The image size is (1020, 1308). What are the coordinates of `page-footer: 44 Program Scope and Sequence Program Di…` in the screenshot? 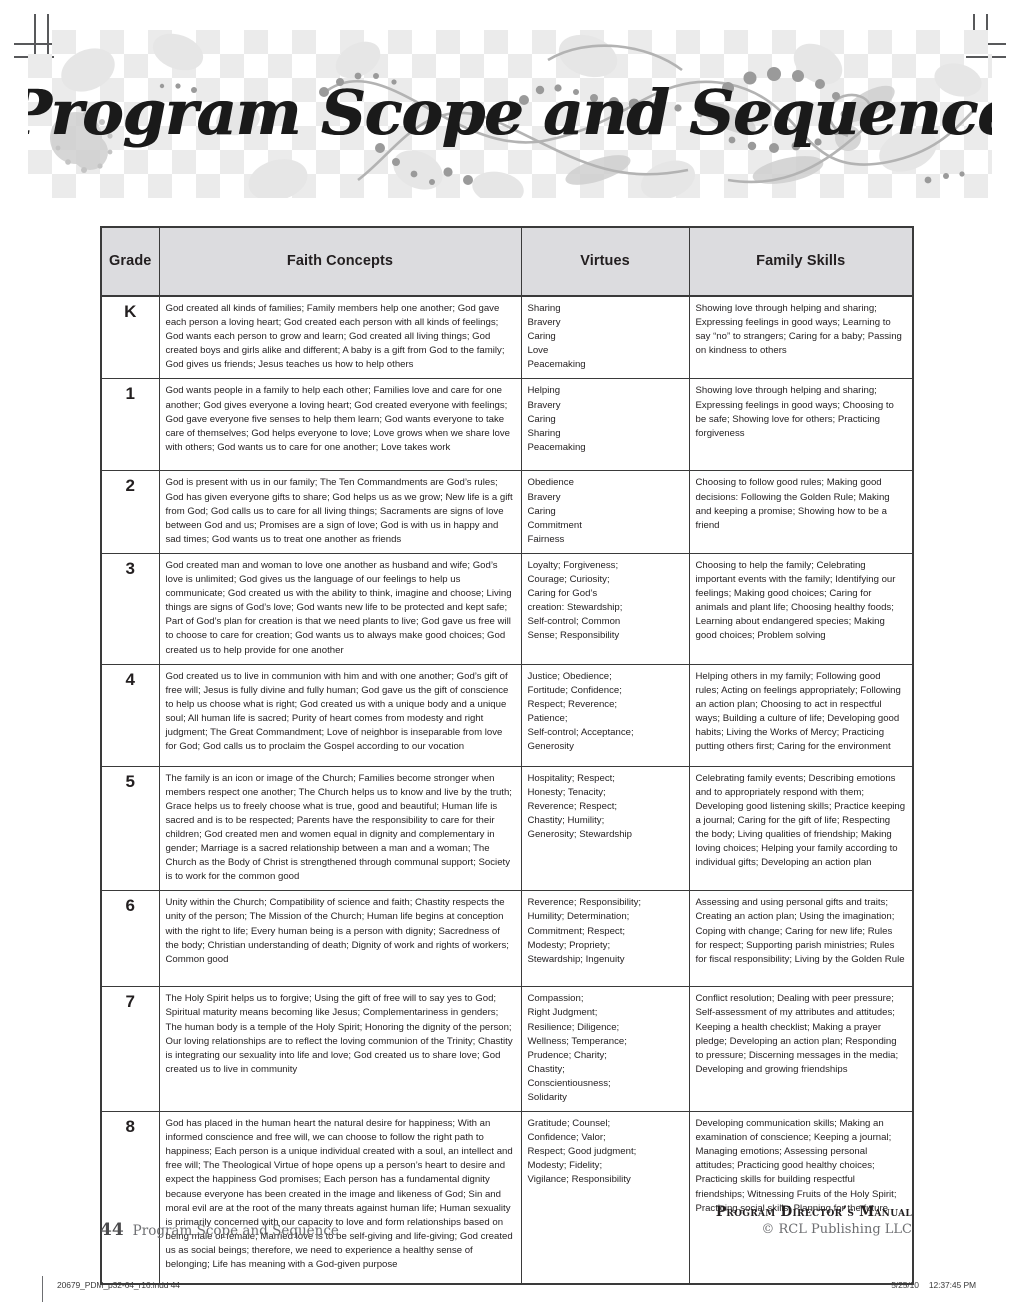 It's located at (506, 1228).